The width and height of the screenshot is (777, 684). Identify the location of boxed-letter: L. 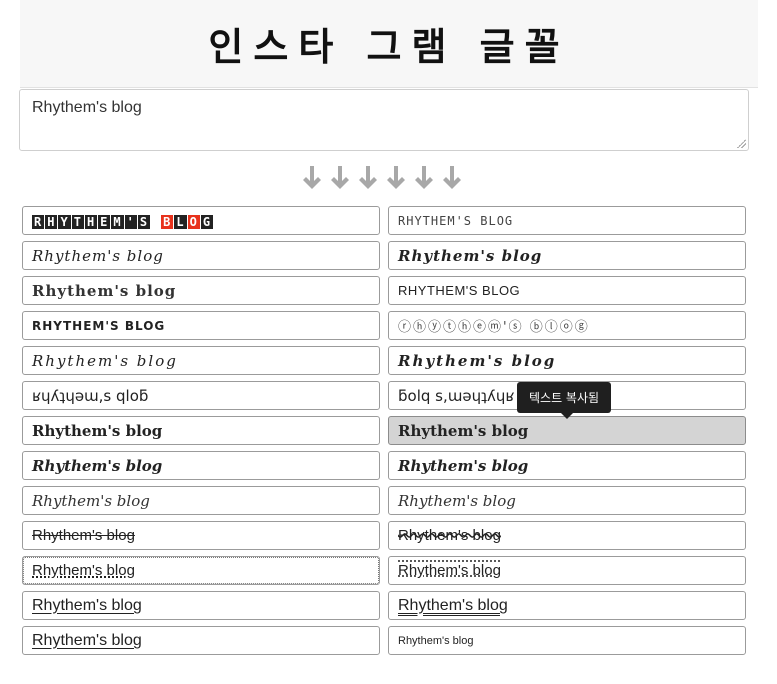
(180, 221).